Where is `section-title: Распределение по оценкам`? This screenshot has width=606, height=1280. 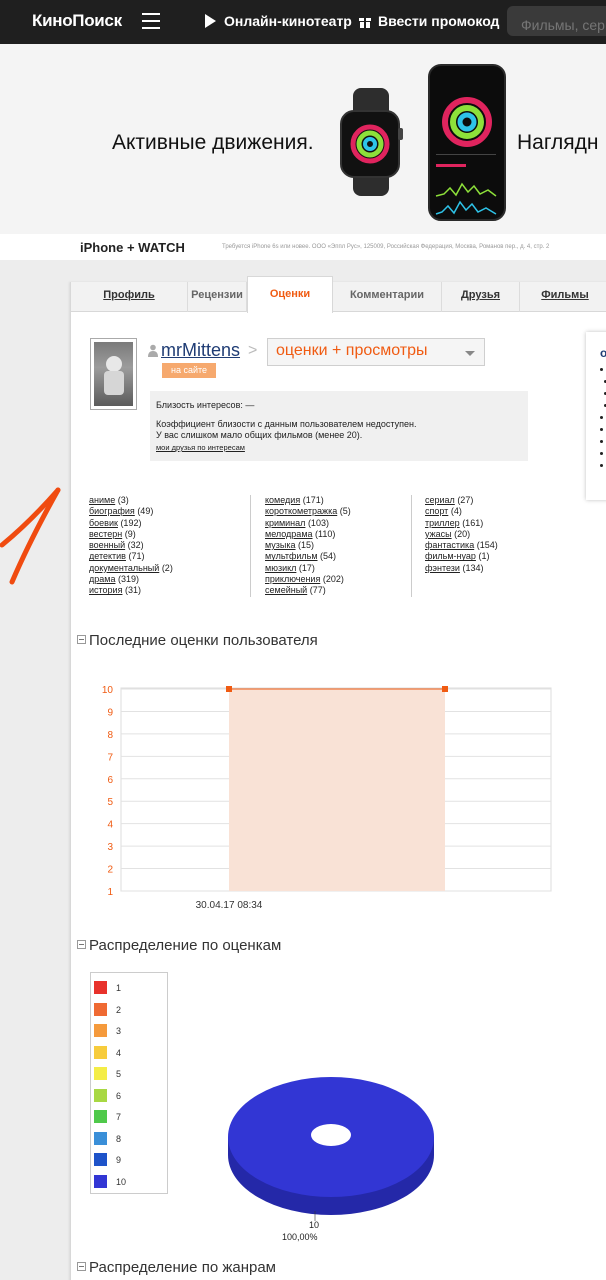
section-title: Распределение по оценкам is located at coordinates (185, 945).